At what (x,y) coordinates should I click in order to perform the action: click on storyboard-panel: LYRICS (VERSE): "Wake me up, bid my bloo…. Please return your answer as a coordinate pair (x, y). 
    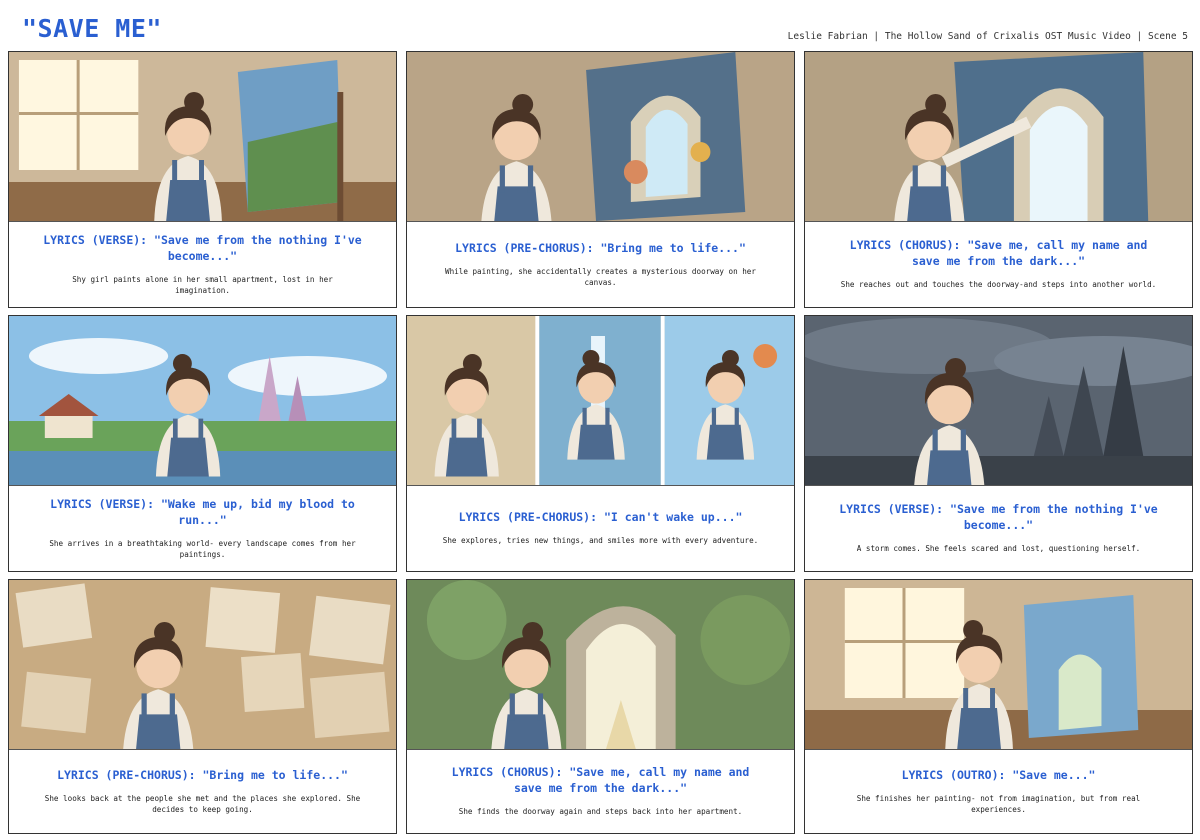
    Looking at the image, I should click on (202, 443).